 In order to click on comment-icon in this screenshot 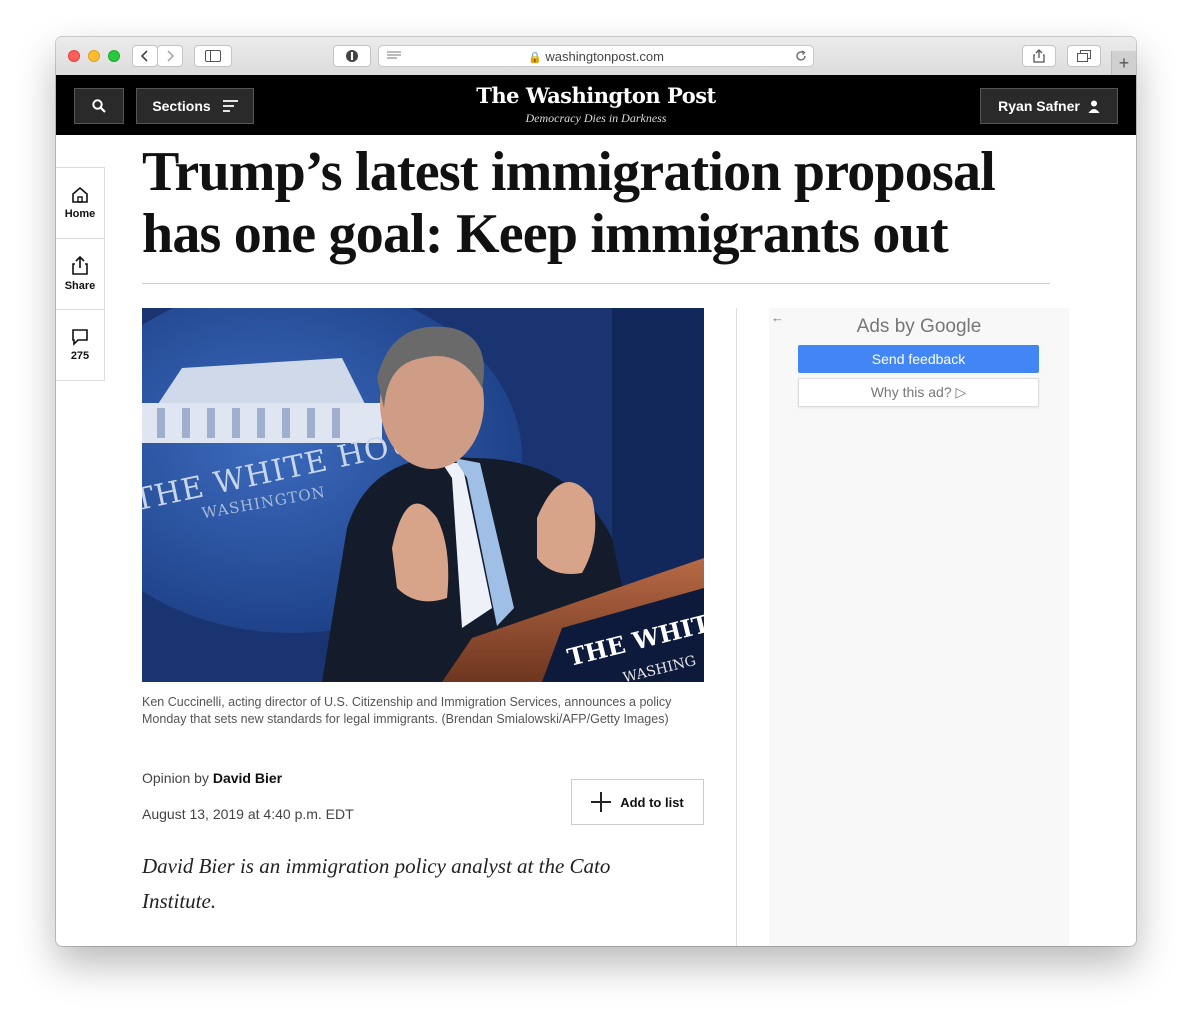, I will do `click(80, 337)`.